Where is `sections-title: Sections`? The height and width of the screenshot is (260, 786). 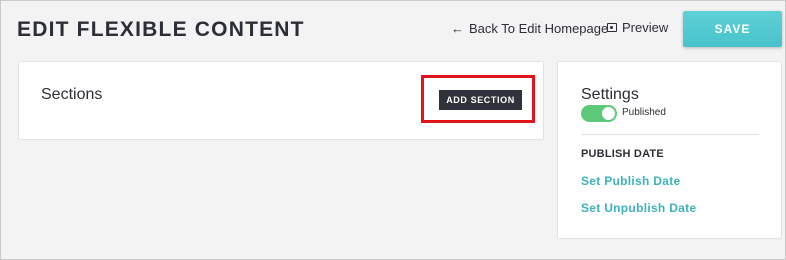
sections-title: Sections is located at coordinates (72, 94).